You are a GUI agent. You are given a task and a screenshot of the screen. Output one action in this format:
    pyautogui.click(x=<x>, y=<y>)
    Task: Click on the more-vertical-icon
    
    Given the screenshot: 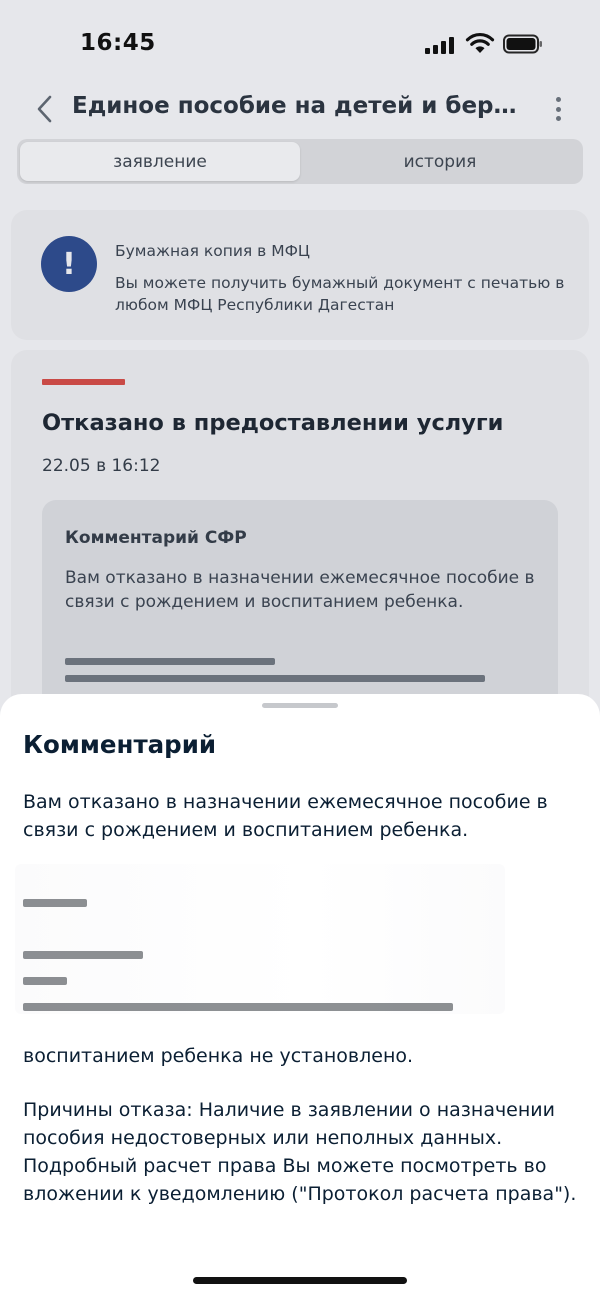 What is the action you would take?
    pyautogui.click(x=558, y=99)
    